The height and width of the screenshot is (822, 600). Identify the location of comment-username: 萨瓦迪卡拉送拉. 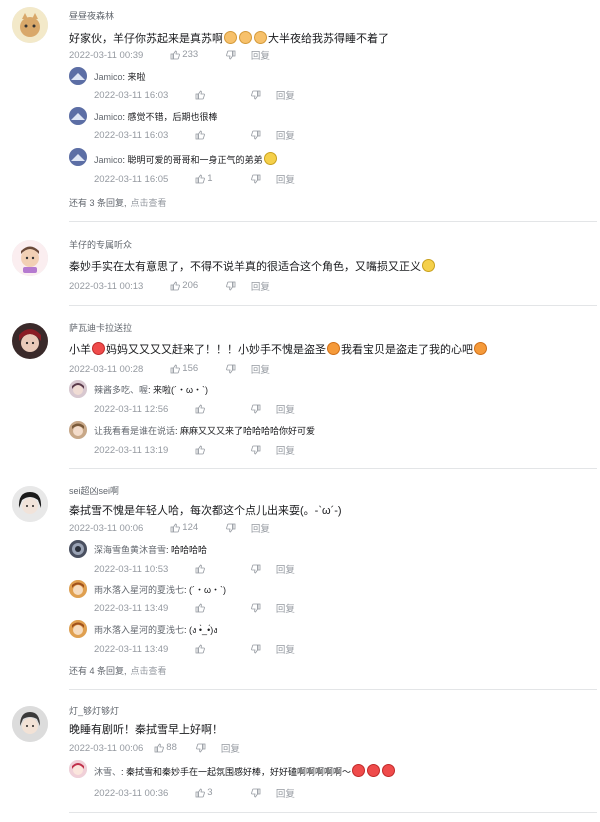
(100, 327).